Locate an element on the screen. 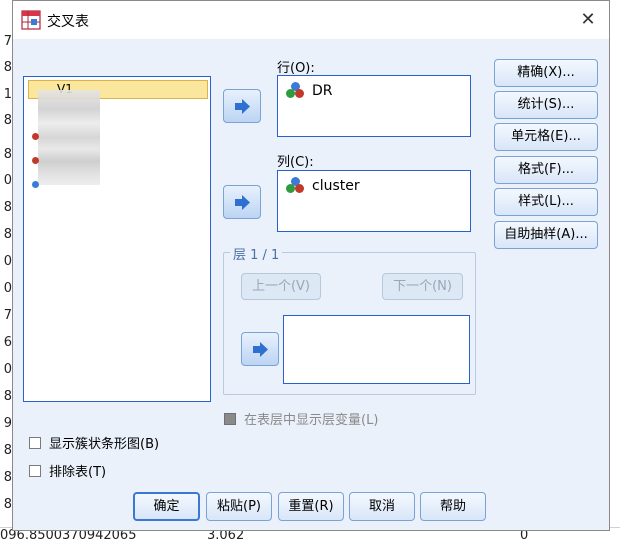 This screenshot has width=620, height=544. row-variables-box: DR is located at coordinates (374, 106).